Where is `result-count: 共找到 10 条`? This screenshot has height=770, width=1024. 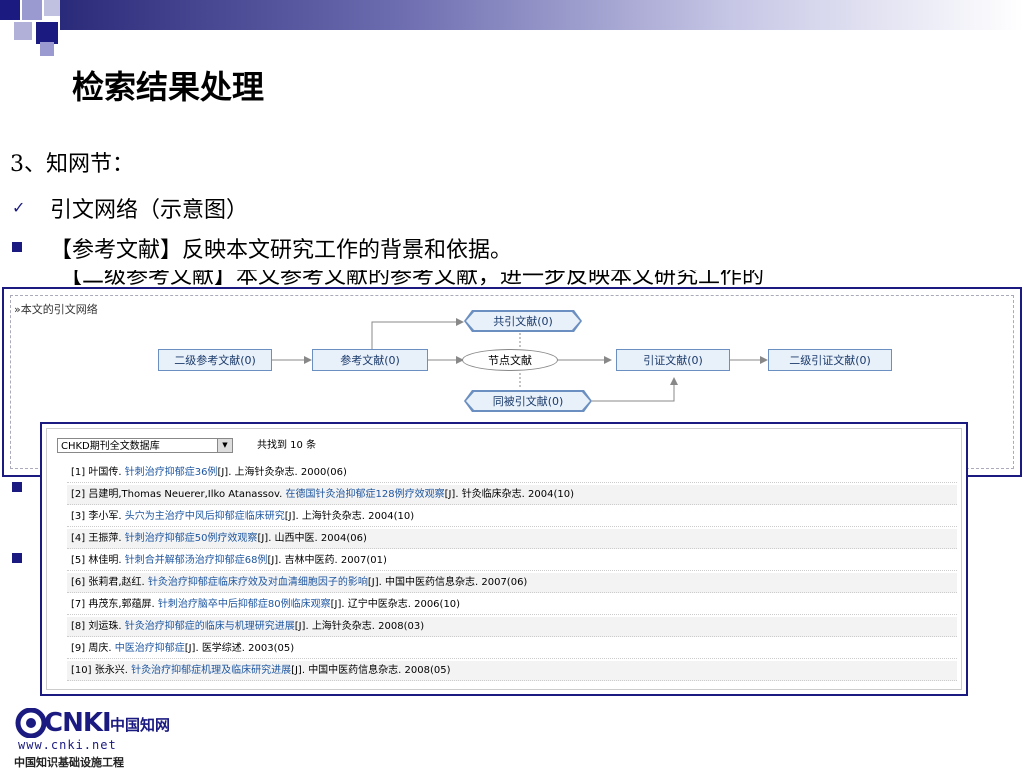
result-count: 共找到 10 条 is located at coordinates (287, 445).